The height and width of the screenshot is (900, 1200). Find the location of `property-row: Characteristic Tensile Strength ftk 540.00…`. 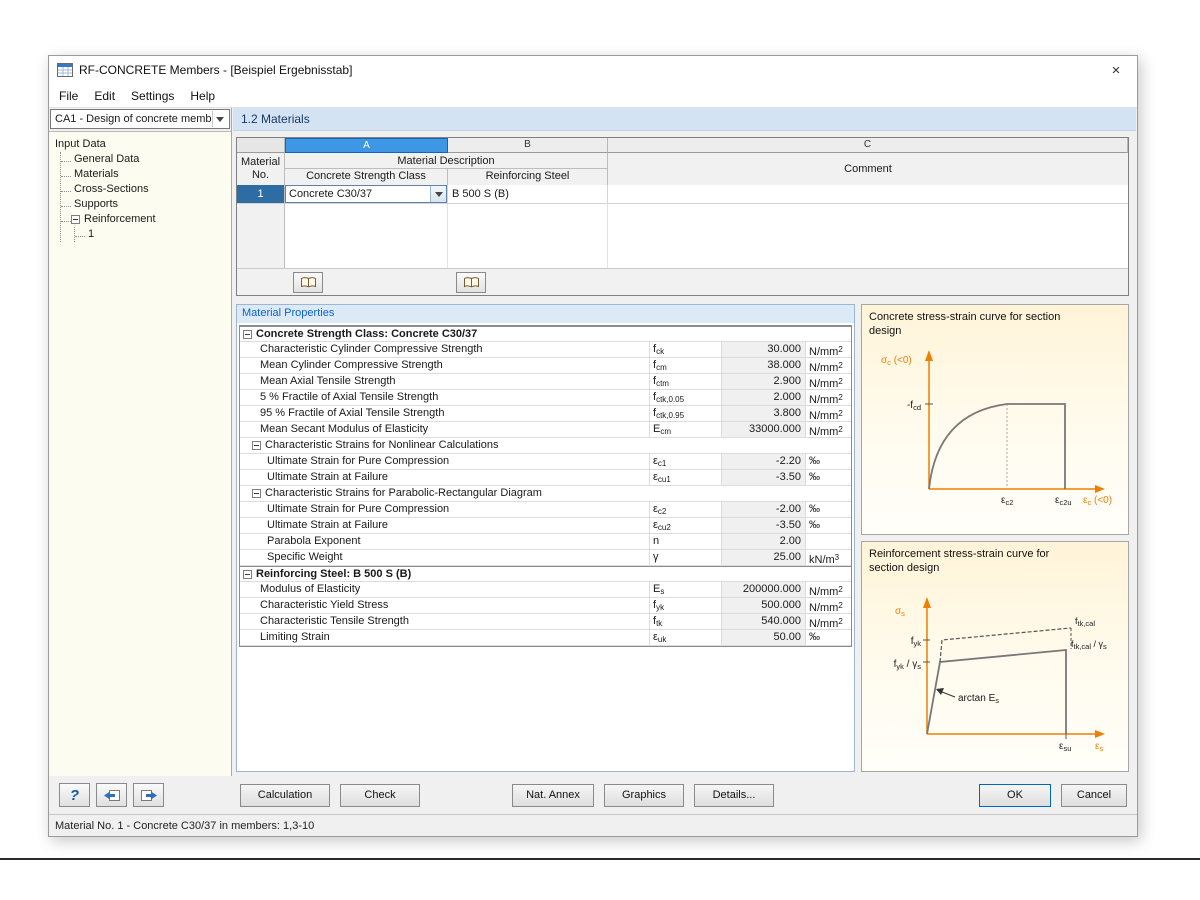

property-row: Characteristic Tensile Strength ftk 540.00… is located at coordinates (545, 622).